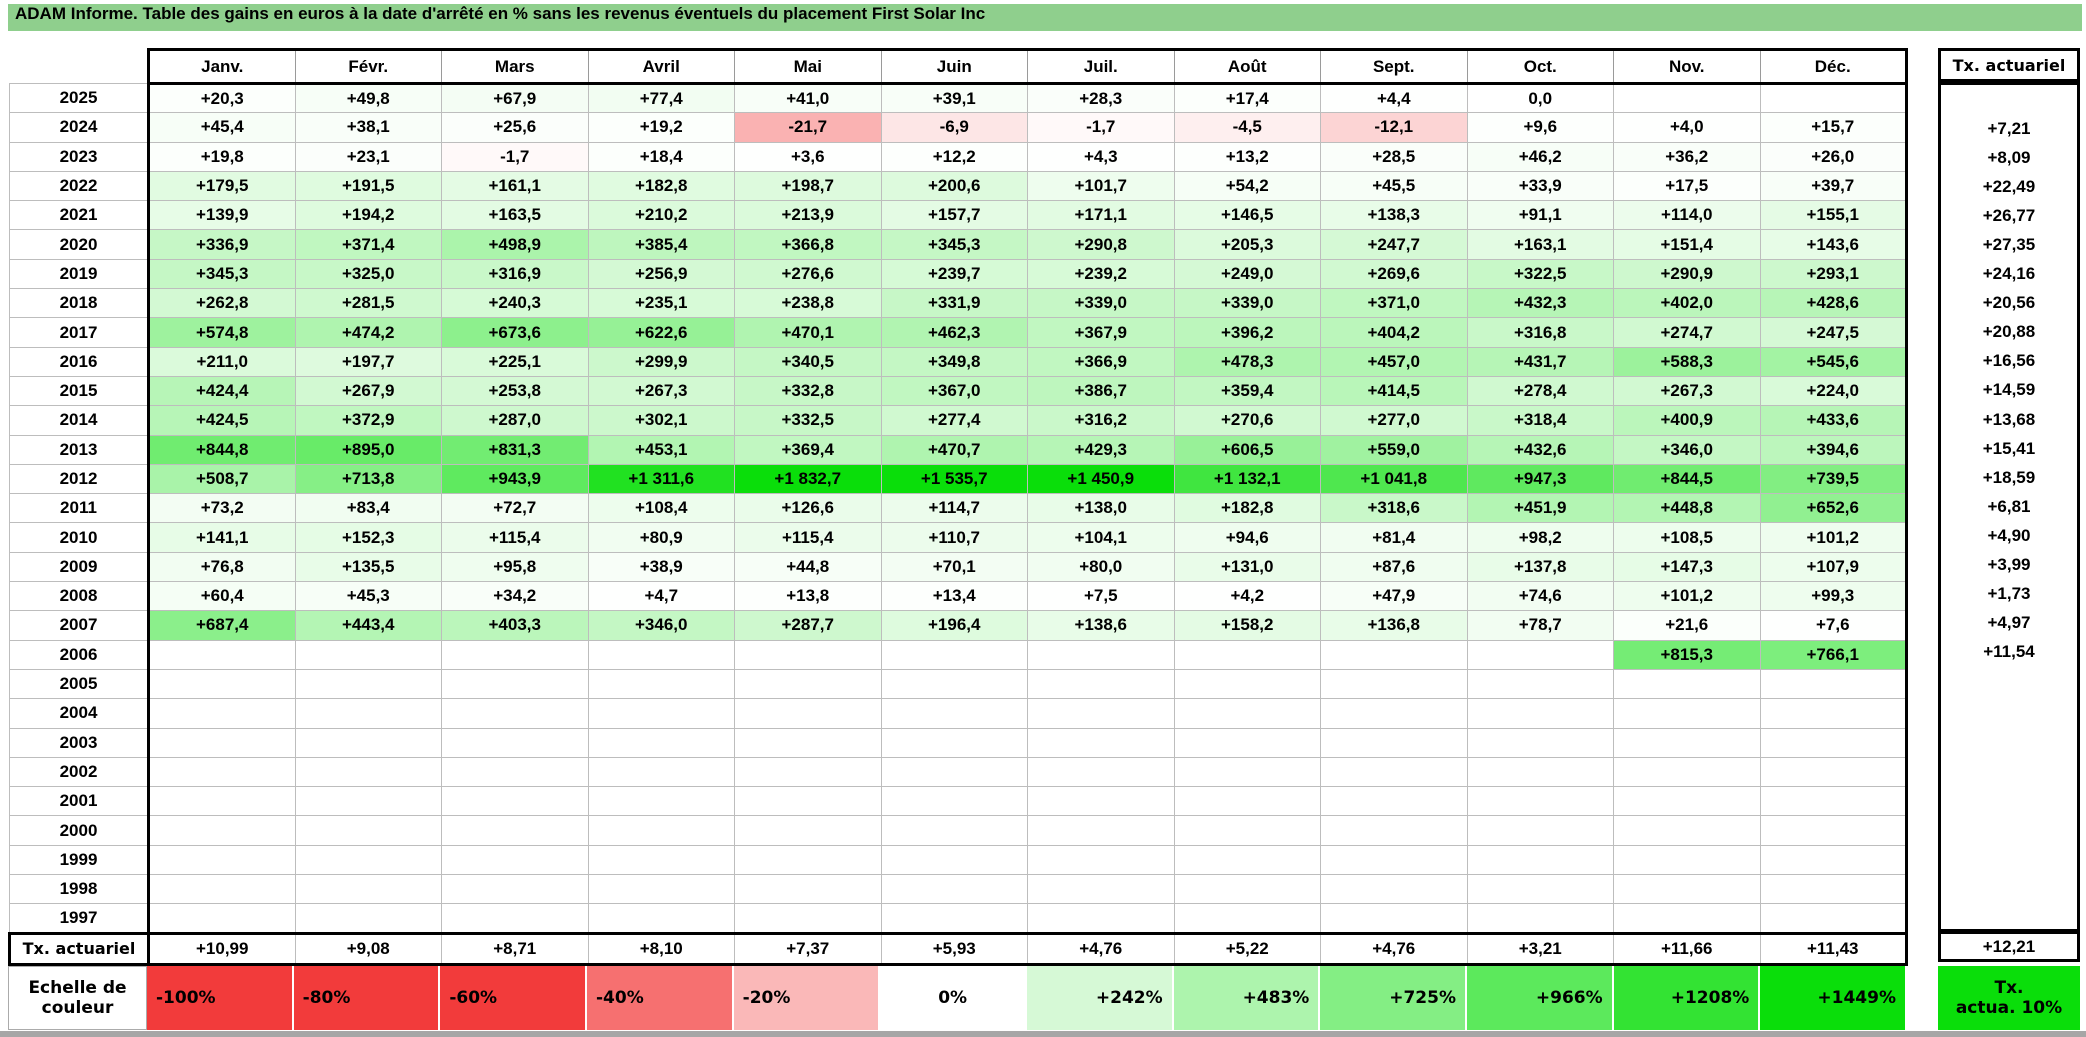  Describe the element at coordinates (368, 215) in the screenshot. I see `cell-2021-m2: +194,2` at that location.